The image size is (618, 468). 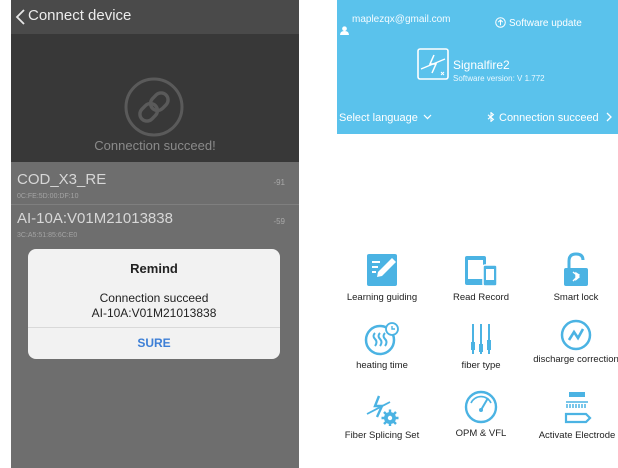 I want to click on heating-time-icon, so click(x=381, y=339).